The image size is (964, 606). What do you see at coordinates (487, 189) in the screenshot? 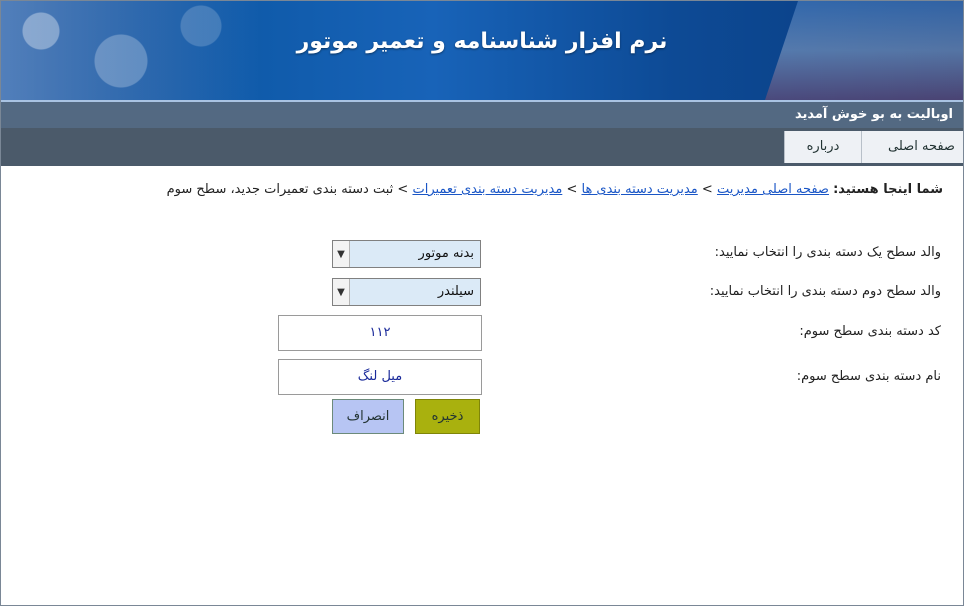
I see `breadcrumb-link-repair-categories: مدیریت دسته بندی تعمیرات` at bounding box center [487, 189].